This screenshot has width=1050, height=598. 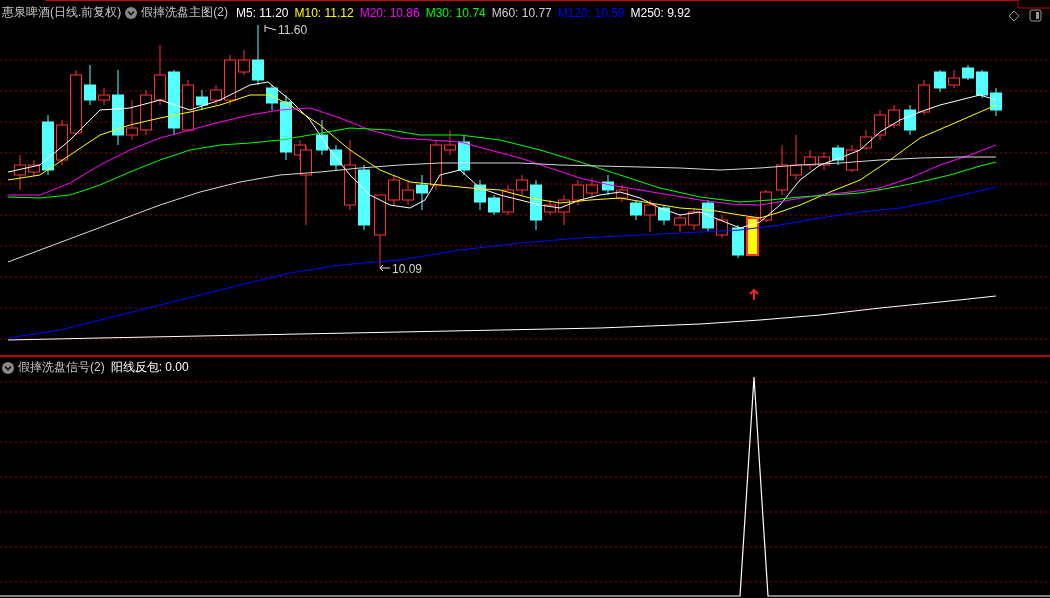 I want to click on moving-average-value: M20: 10.86, so click(x=389, y=12).